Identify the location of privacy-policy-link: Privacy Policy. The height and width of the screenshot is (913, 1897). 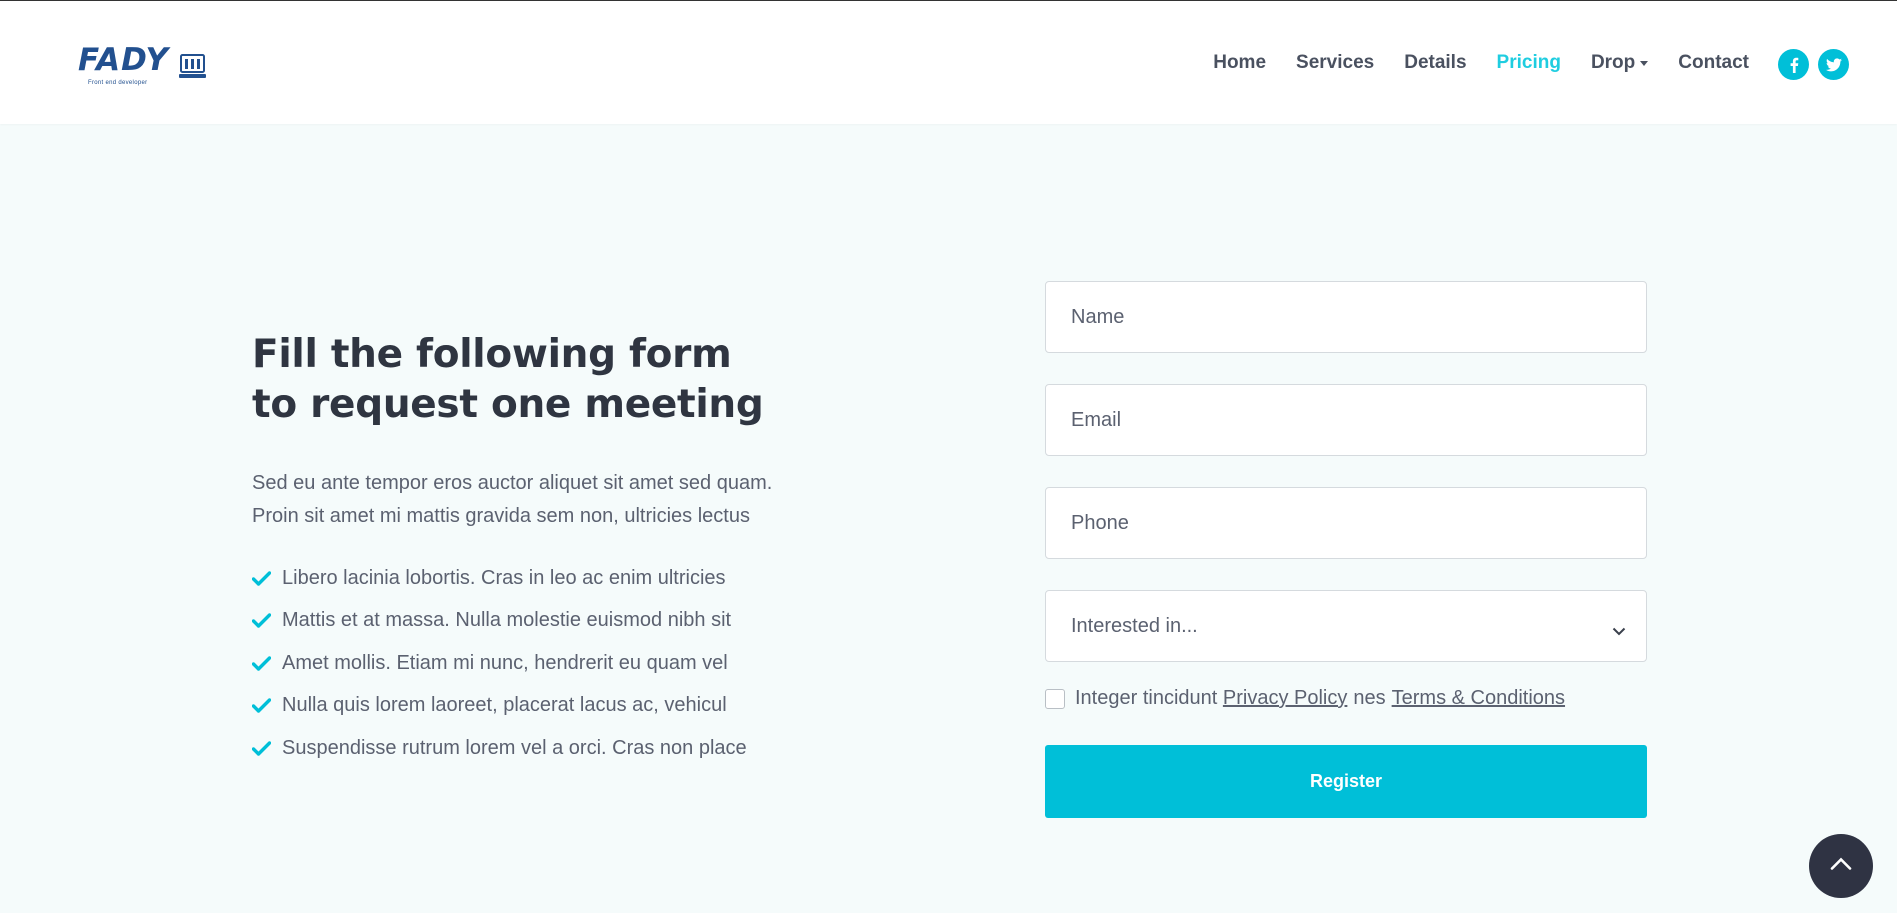
(1285, 698).